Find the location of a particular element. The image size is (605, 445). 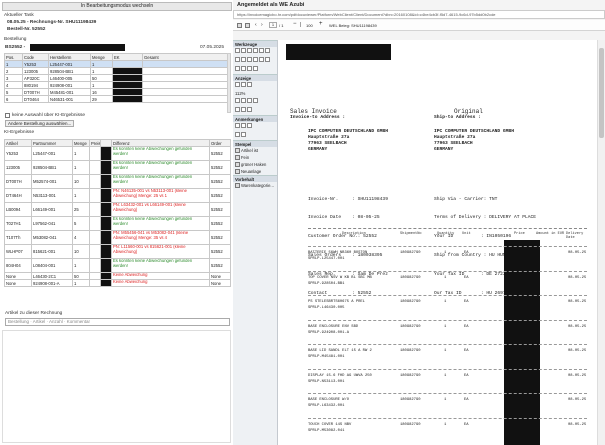

ki-checkbox is located at coordinates (7, 115).